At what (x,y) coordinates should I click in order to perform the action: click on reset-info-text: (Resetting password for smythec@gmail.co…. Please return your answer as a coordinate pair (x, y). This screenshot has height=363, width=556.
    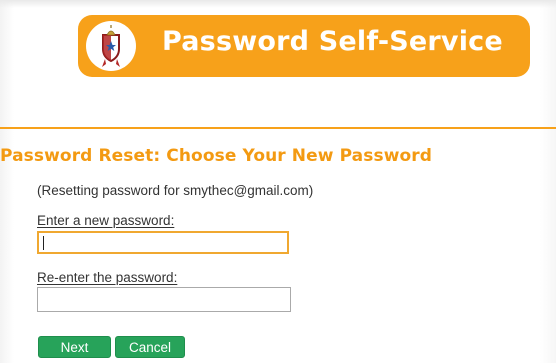
    Looking at the image, I should click on (175, 190).